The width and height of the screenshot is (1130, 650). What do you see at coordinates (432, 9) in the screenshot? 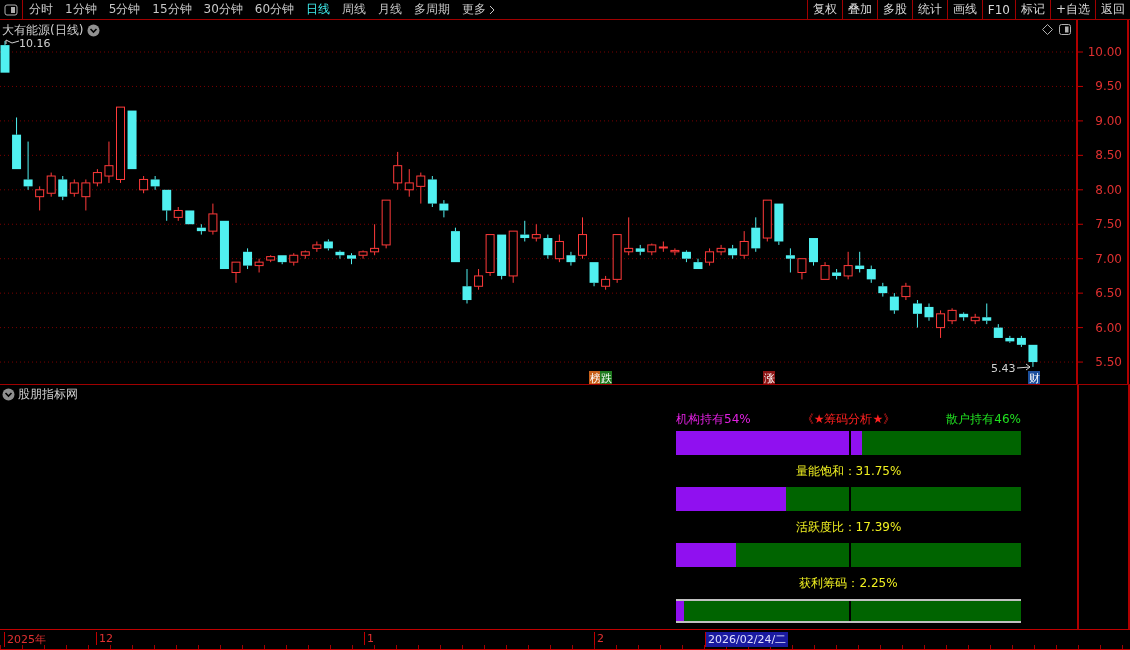
I see `period-tab: 多周期` at bounding box center [432, 9].